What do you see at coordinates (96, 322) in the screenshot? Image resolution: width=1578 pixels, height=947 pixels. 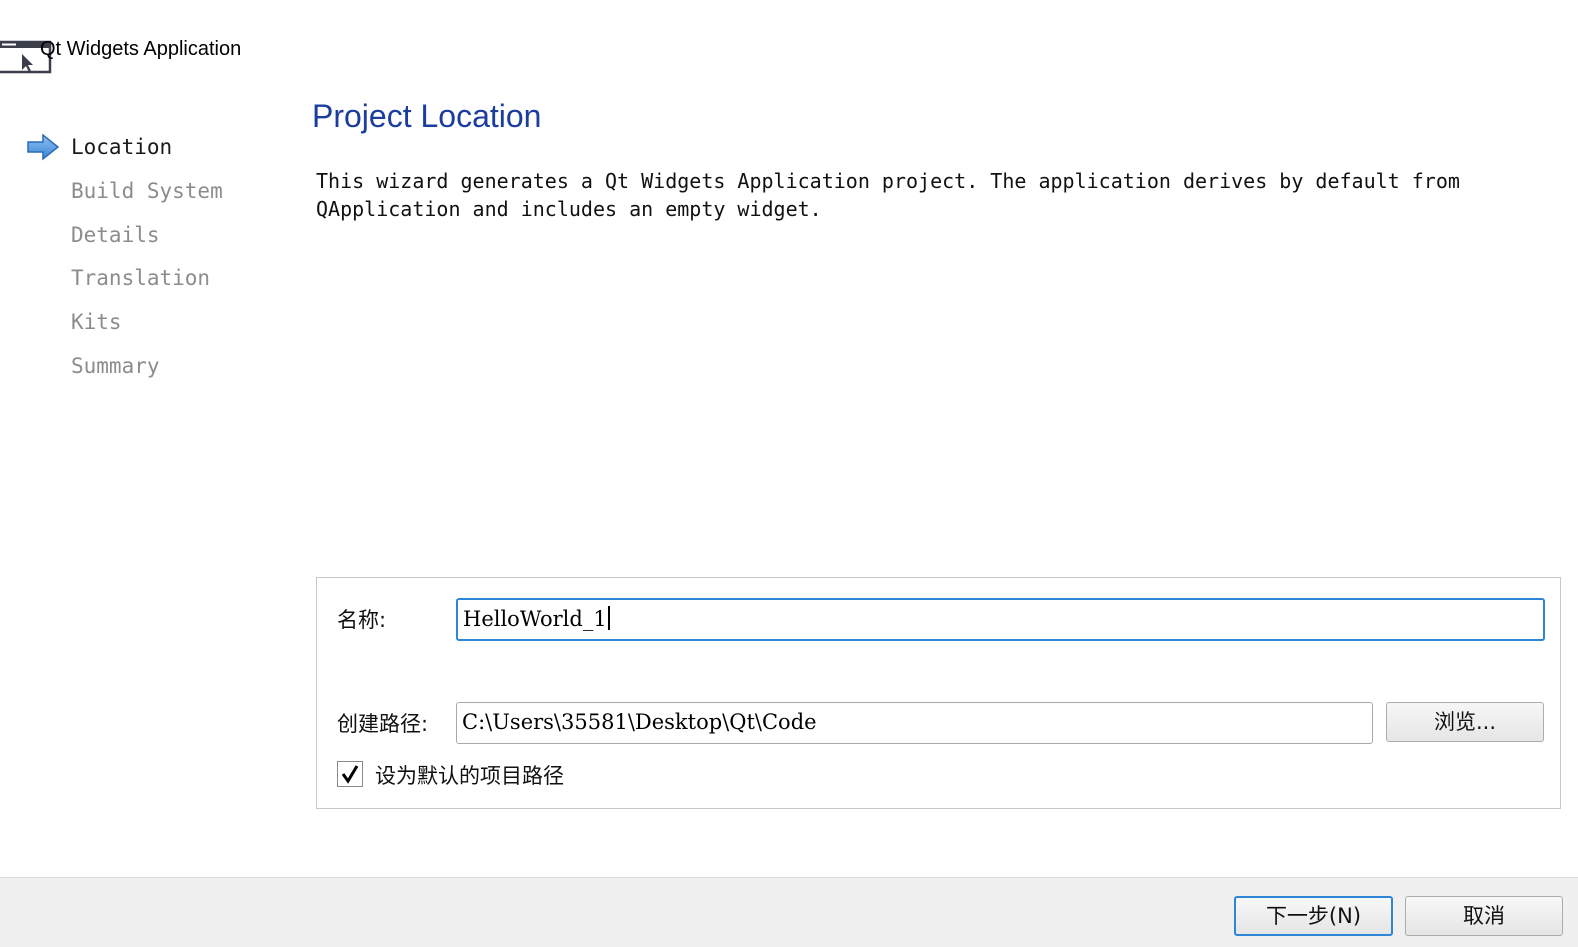 I see `step-kits: Kits` at bounding box center [96, 322].